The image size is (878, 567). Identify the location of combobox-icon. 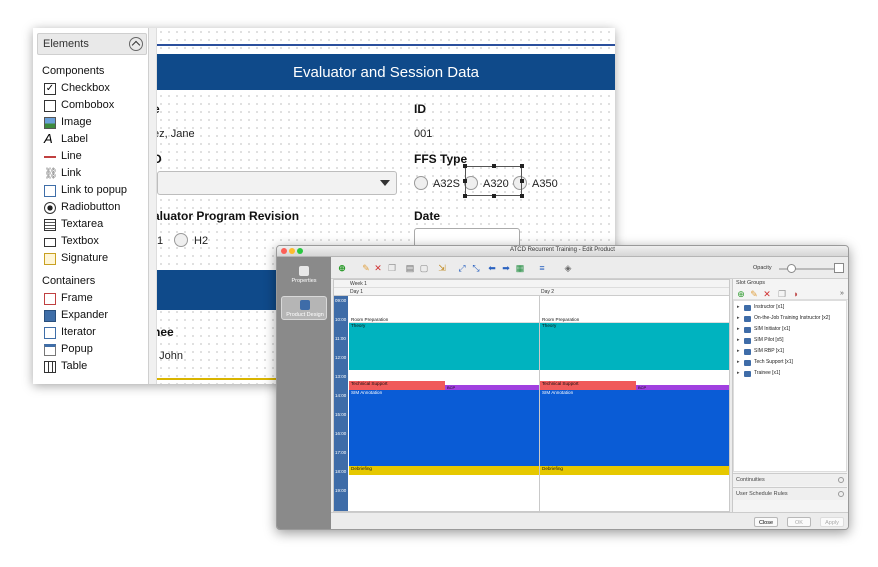
(50, 106).